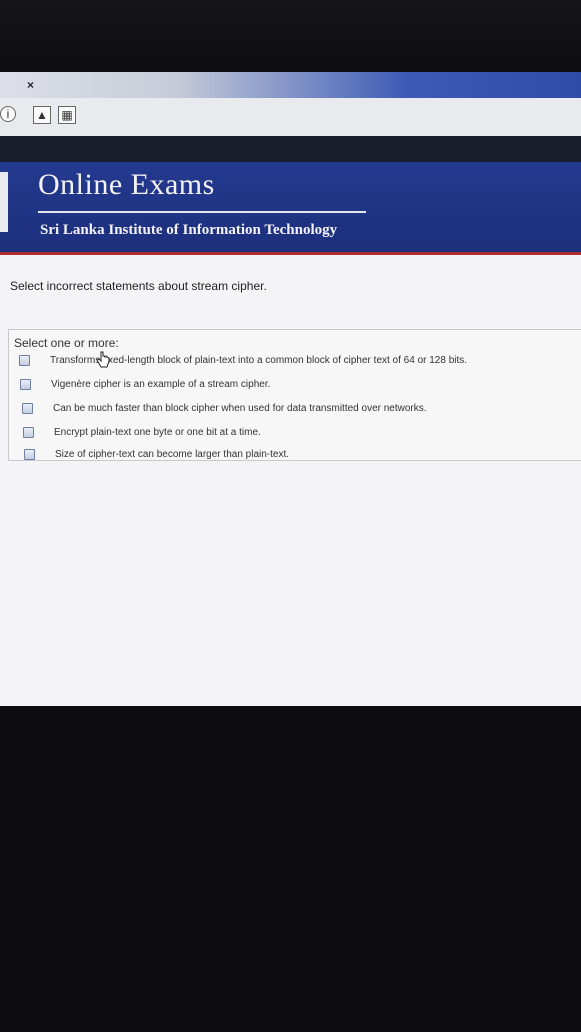 The width and height of the screenshot is (581, 1032). Describe the element at coordinates (290, 117) in the screenshot. I see `browser-toolbar: i ▲ ▦` at that location.